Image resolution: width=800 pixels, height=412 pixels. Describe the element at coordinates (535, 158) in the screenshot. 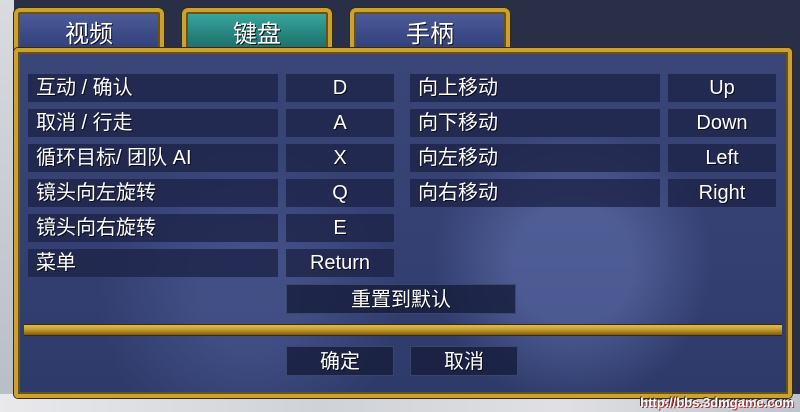

I see `binding-action-label: 向左移动` at that location.